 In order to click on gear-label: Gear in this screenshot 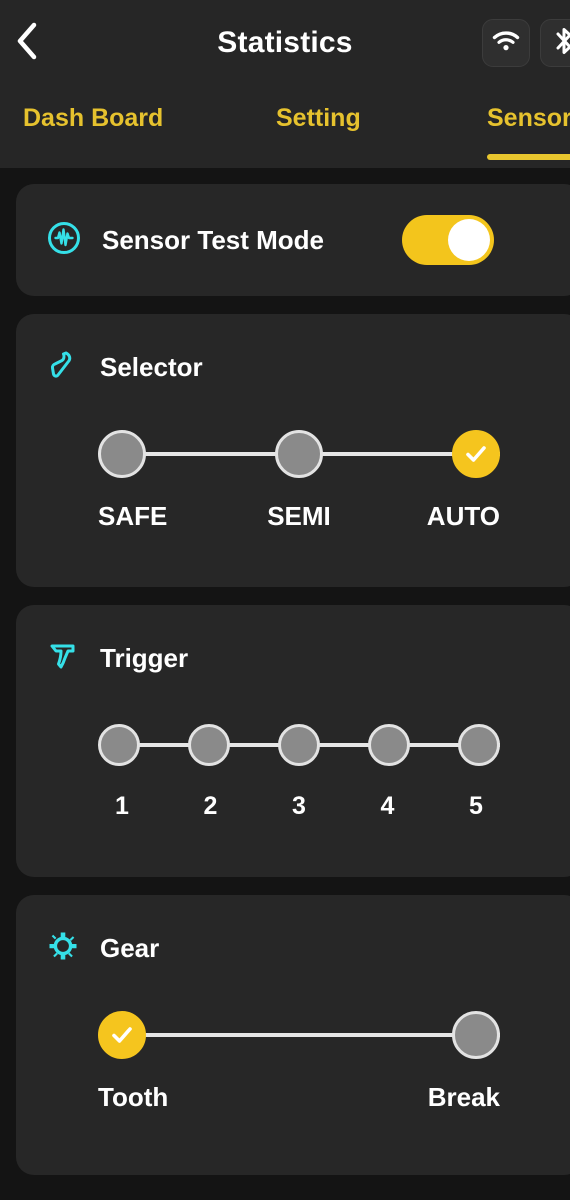, I will do `click(130, 948)`.